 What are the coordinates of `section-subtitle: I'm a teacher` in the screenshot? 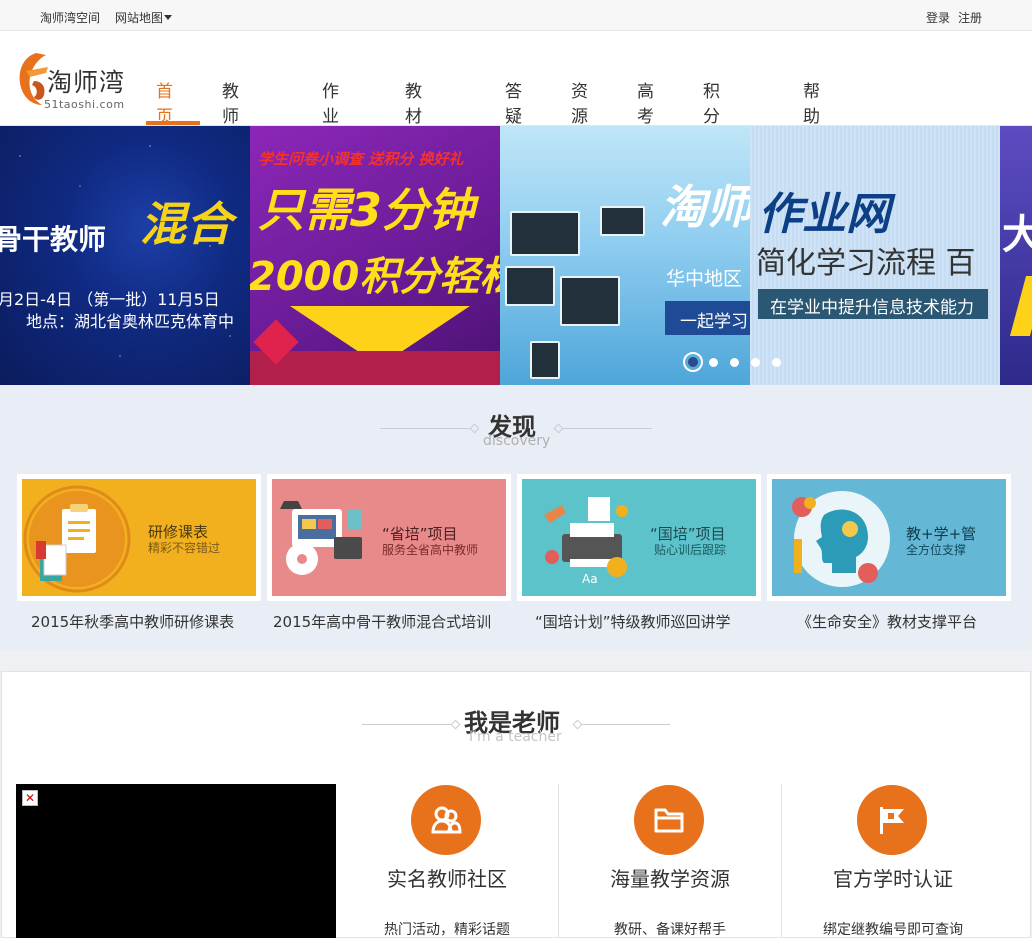 It's located at (515, 737).